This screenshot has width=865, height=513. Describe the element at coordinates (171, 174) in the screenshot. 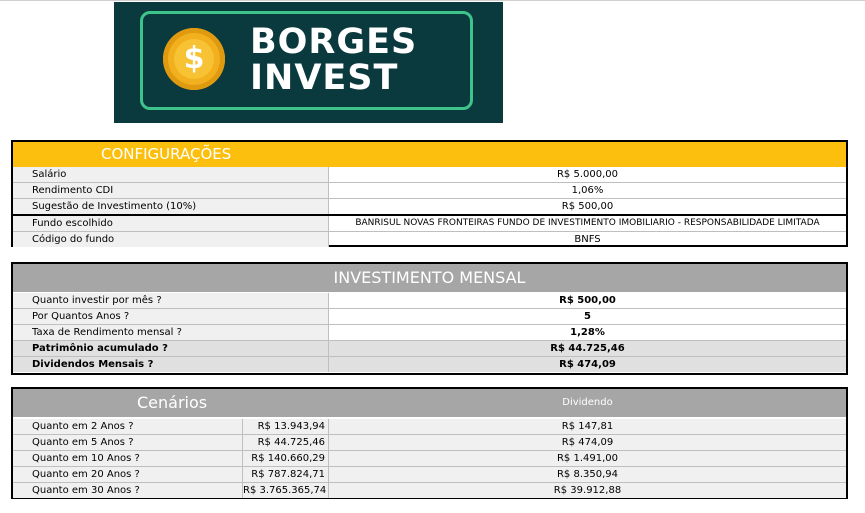

I see `config-label: Salário` at that location.